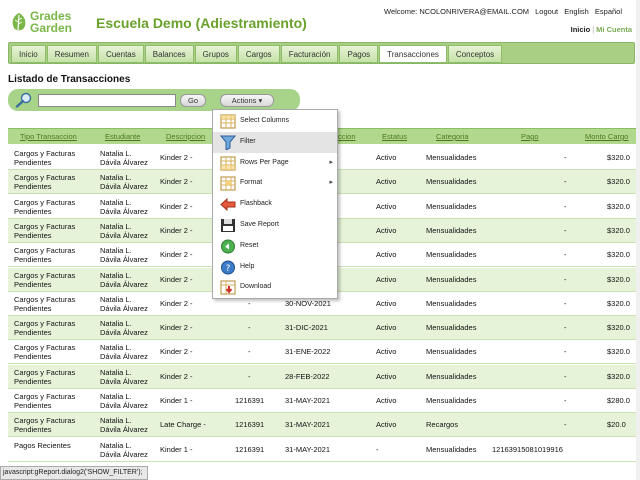  I want to click on menu-item-download: Download, so click(275, 287).